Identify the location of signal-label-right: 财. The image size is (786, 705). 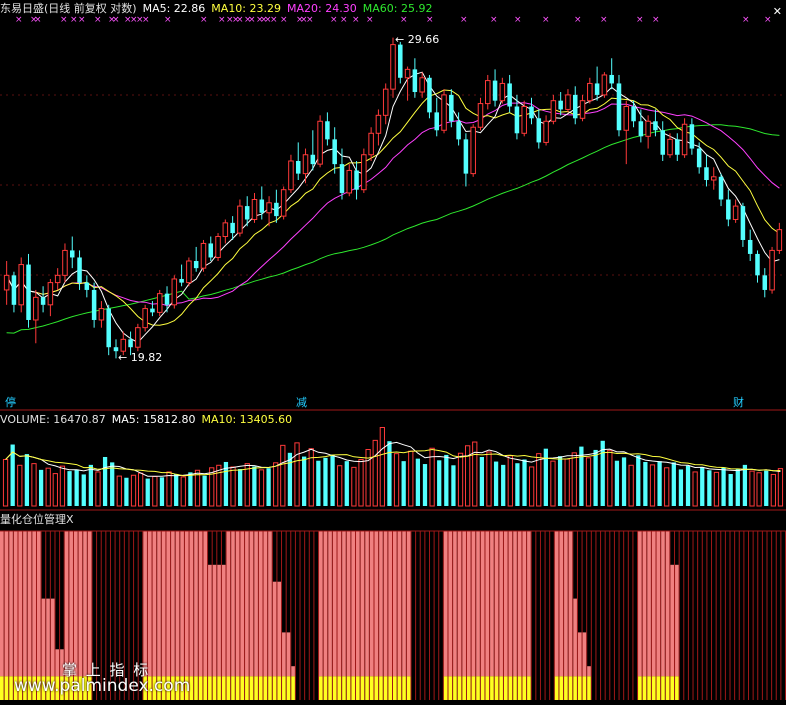
(738, 402).